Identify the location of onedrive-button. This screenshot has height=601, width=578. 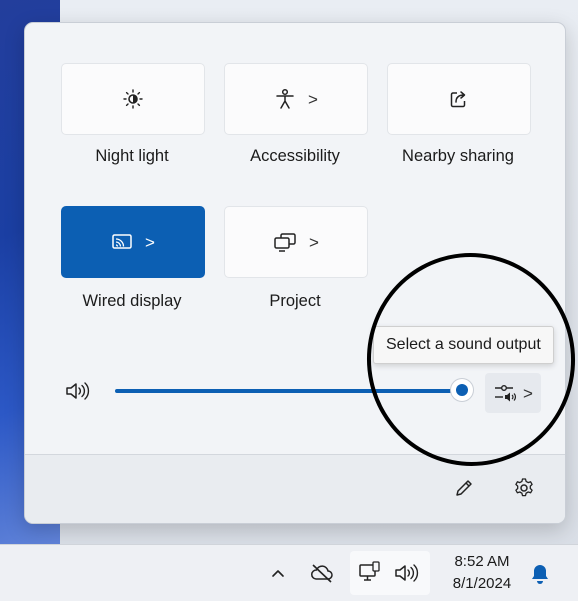
(322, 573).